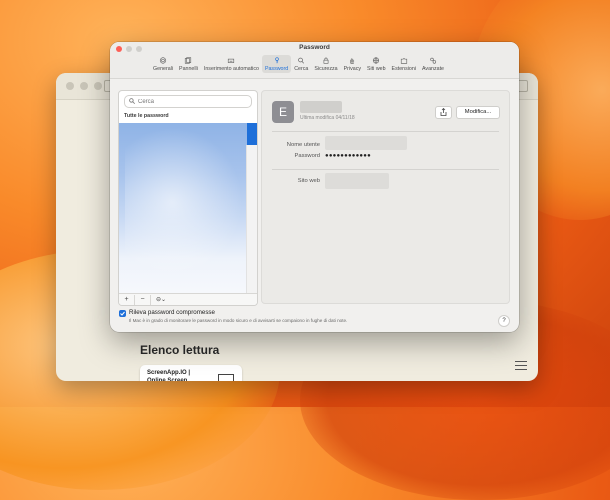 The width and height of the screenshot is (610, 500). What do you see at coordinates (326, 69) in the screenshot?
I see `tab-label: Sicurezza` at bounding box center [326, 69].